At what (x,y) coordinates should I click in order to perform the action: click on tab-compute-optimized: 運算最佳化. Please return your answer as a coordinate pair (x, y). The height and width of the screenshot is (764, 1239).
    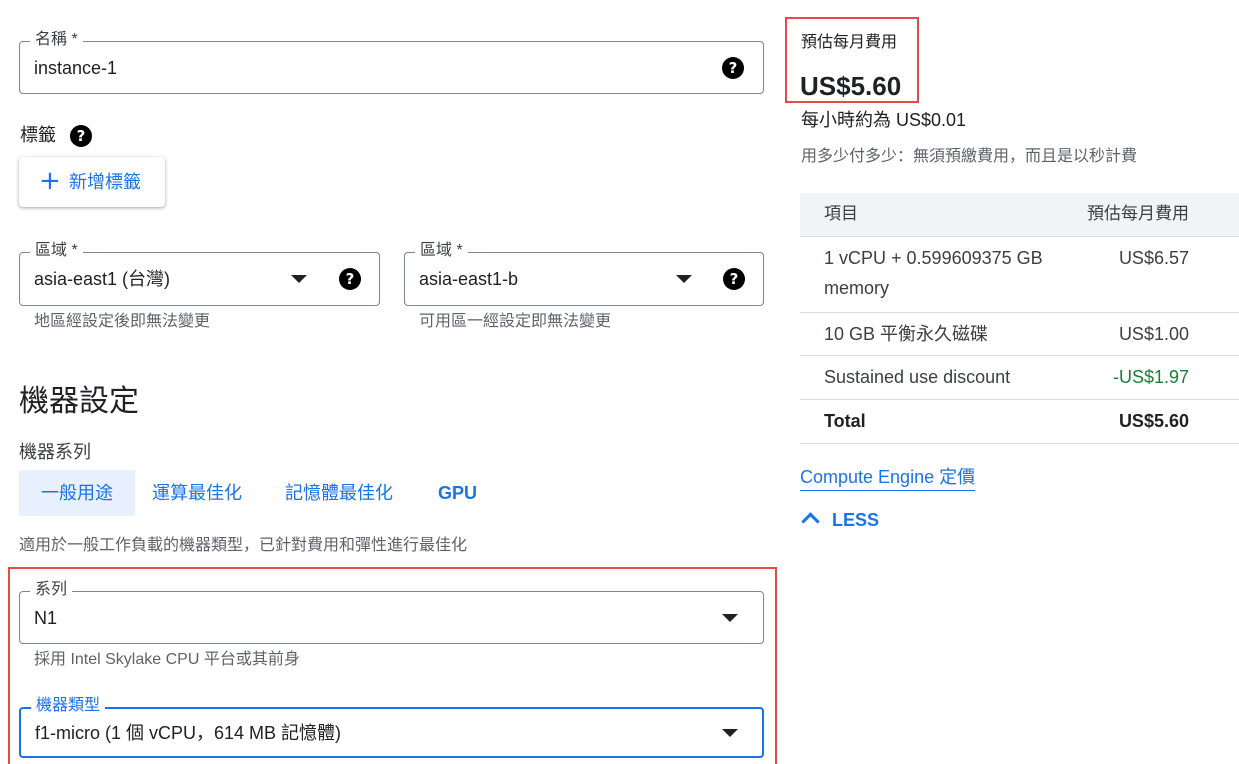
    Looking at the image, I should click on (197, 493).